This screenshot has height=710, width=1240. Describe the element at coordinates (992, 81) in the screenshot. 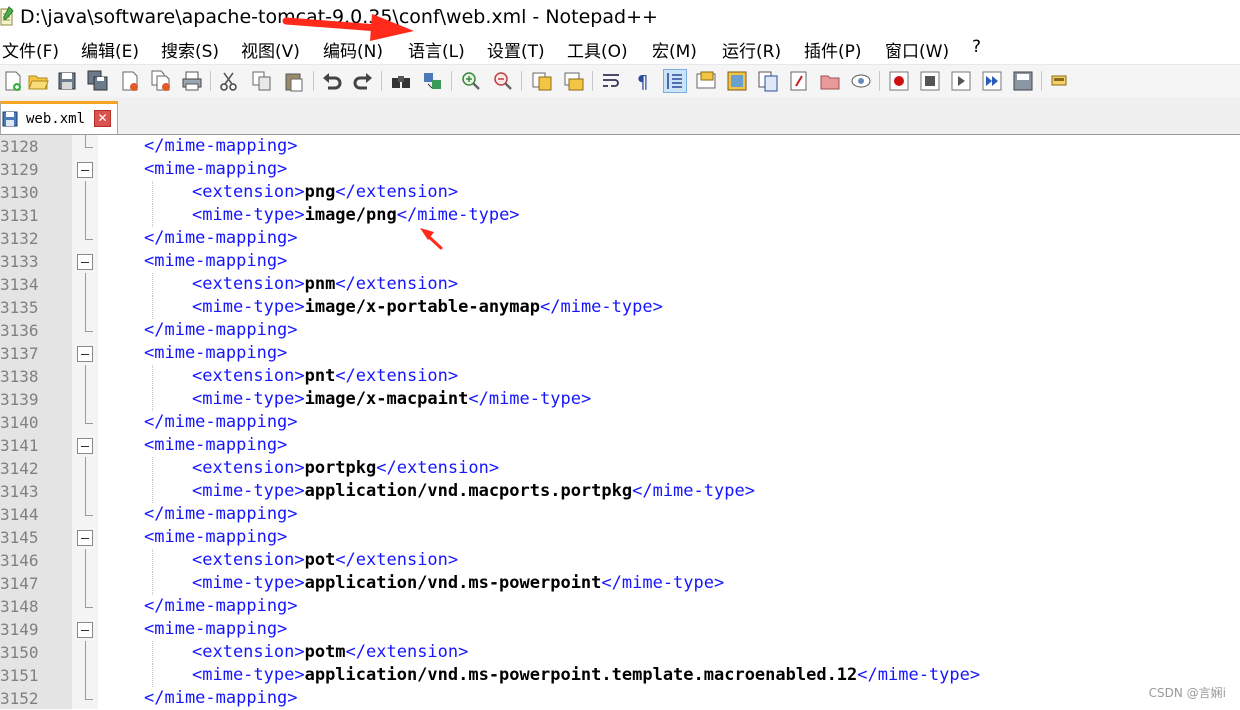

I see `run-macro-multiple-icon` at that location.